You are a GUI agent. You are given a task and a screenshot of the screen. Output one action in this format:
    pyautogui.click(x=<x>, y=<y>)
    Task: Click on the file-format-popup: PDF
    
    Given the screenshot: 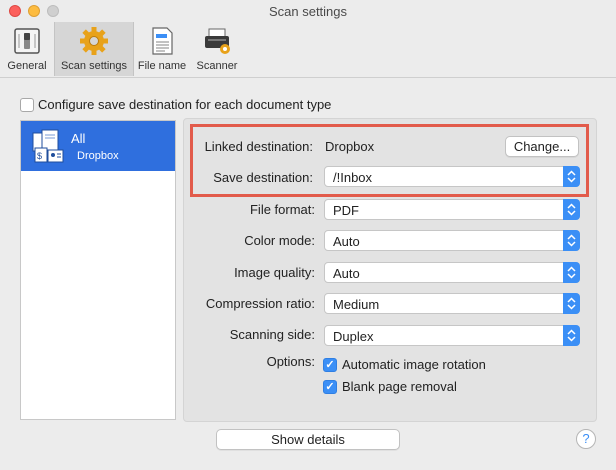 What is the action you would take?
    pyautogui.click(x=452, y=209)
    